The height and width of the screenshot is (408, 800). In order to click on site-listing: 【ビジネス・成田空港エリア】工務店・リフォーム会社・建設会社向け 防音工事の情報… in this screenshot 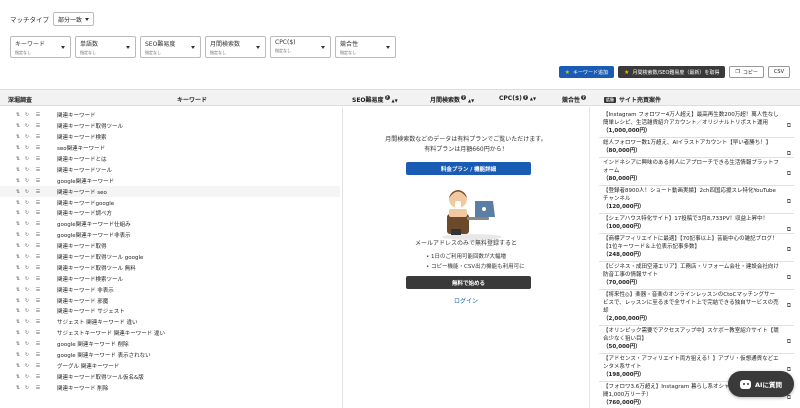, I will do `click(696, 276)`.